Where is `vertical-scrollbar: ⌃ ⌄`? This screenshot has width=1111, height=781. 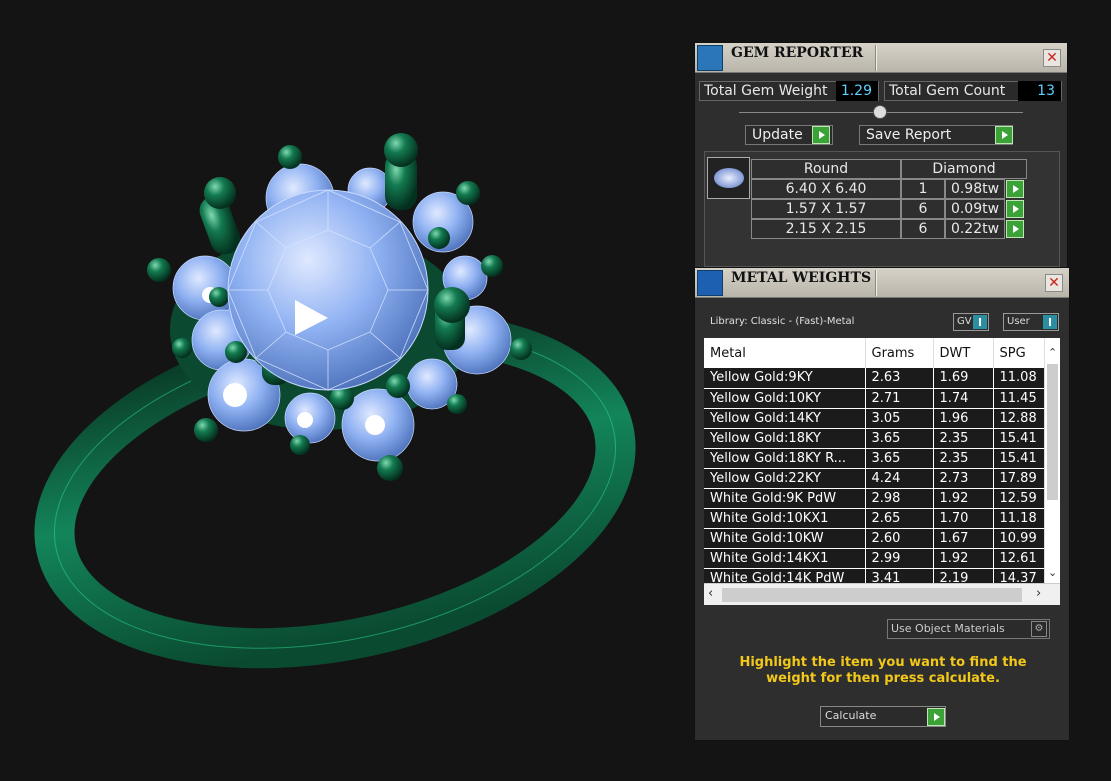 vertical-scrollbar: ⌃ ⌄ is located at coordinates (1052, 463).